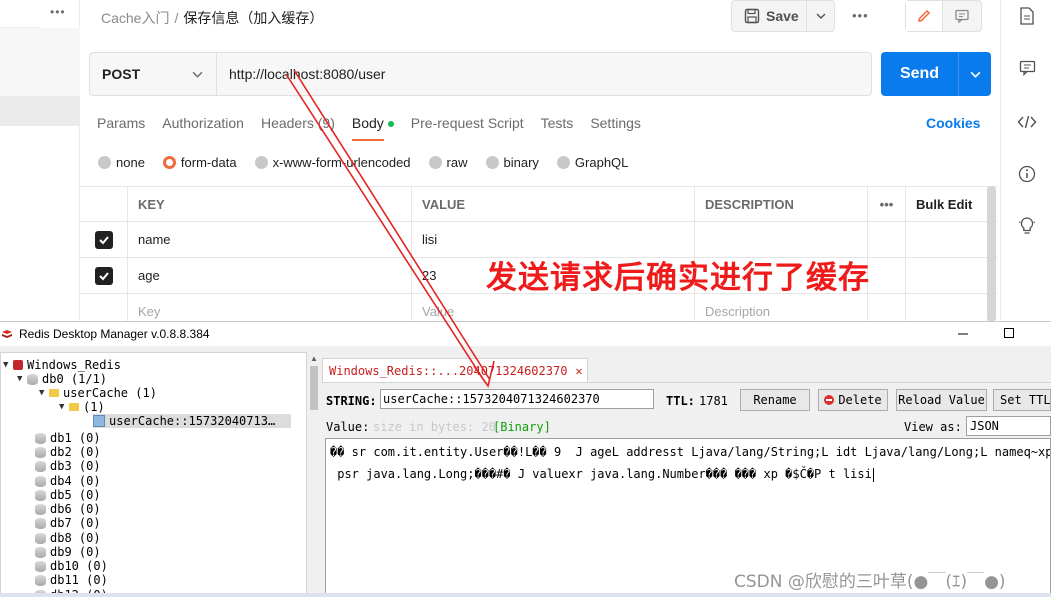 The height and width of the screenshot is (597, 1051). I want to click on folder-icon, so click(54, 393).